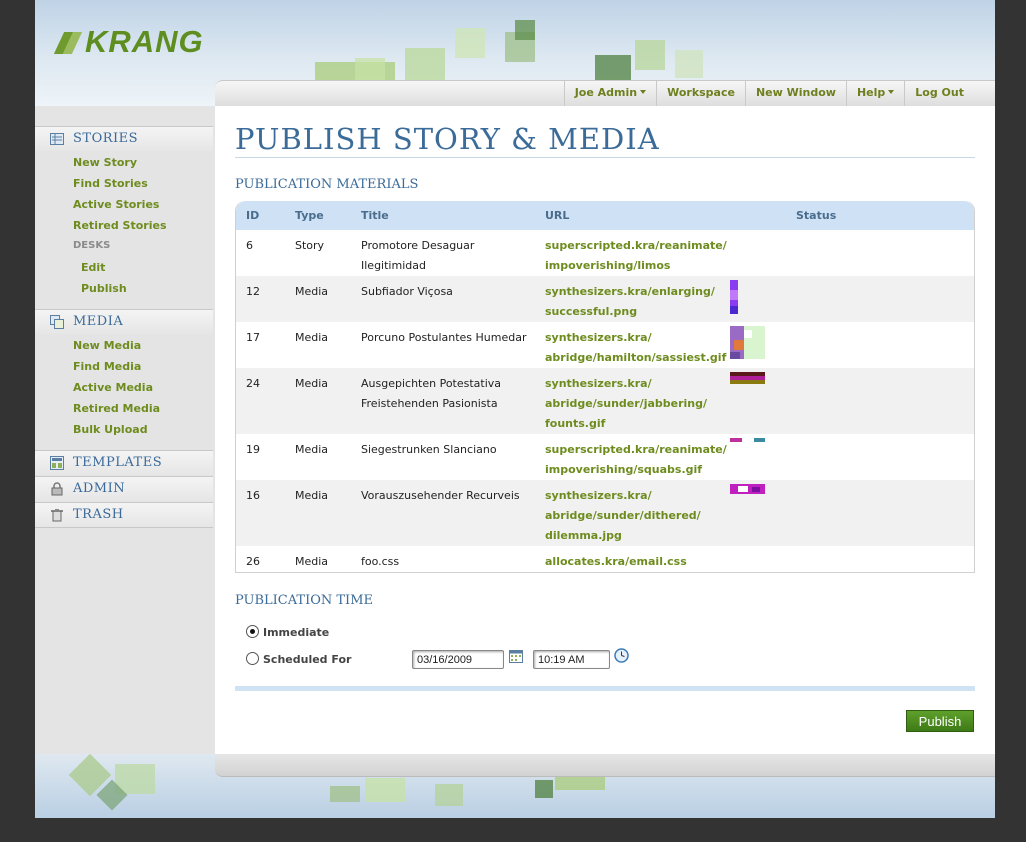 This screenshot has width=1026, height=842. What do you see at coordinates (380, 561) in the screenshot?
I see `cell-title: foo.css` at bounding box center [380, 561].